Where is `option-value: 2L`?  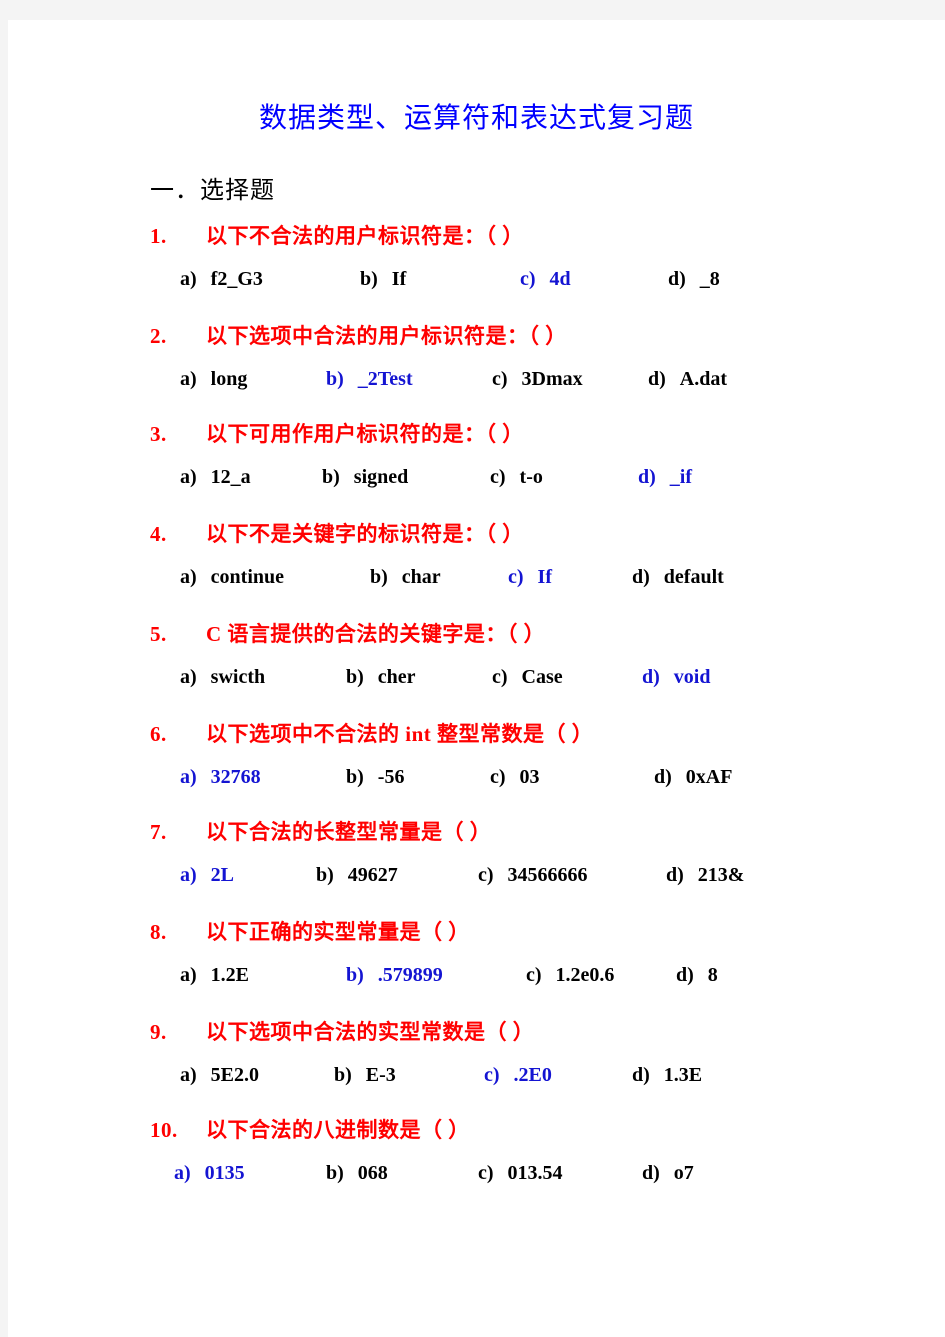
option-value: 2L is located at coordinates (222, 875).